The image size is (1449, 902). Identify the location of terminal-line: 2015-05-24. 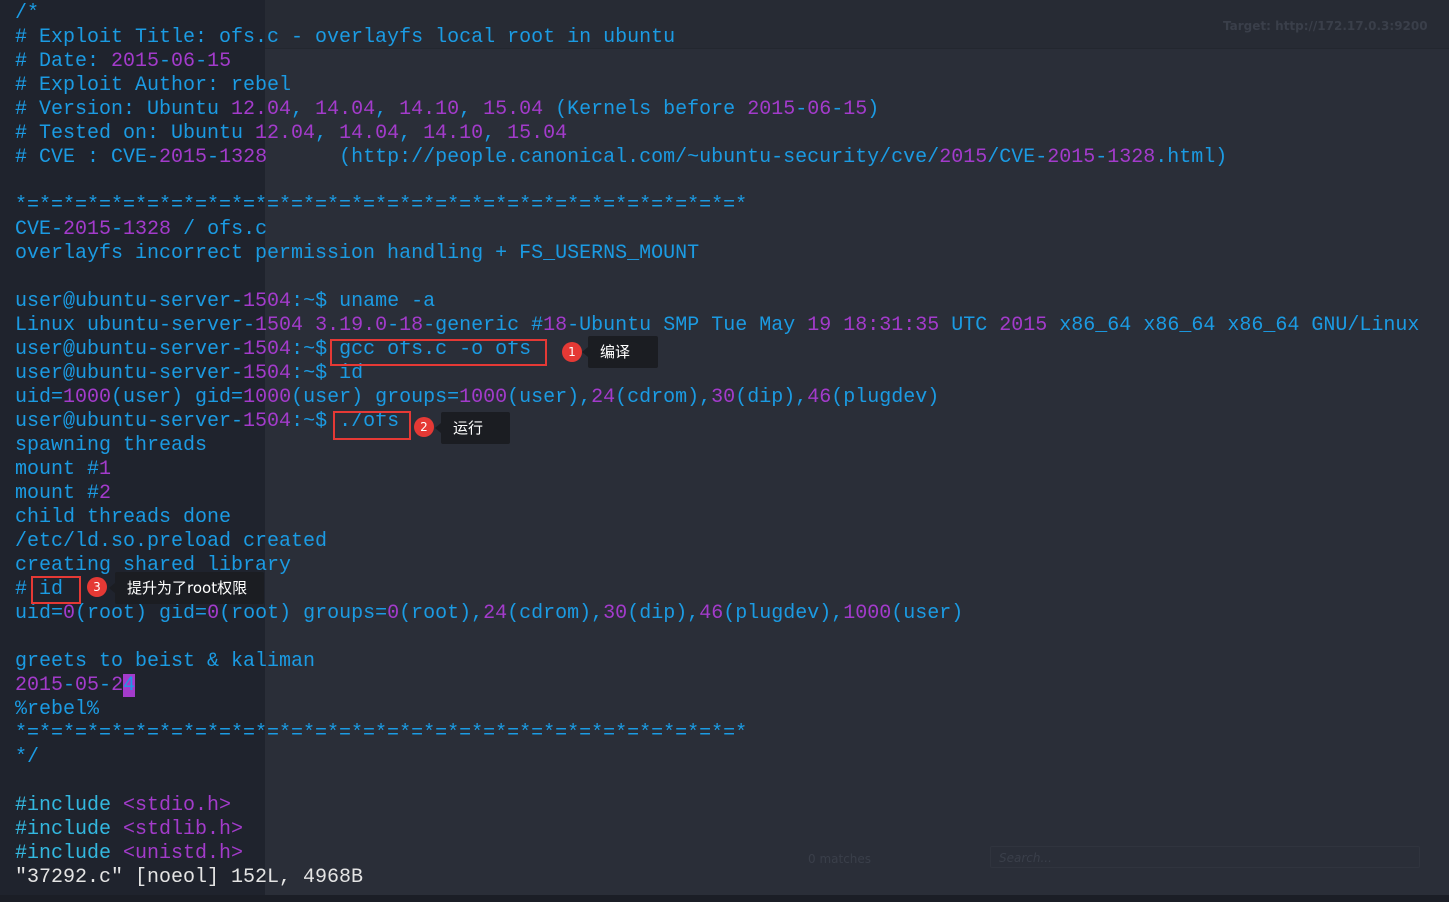
(717, 686).